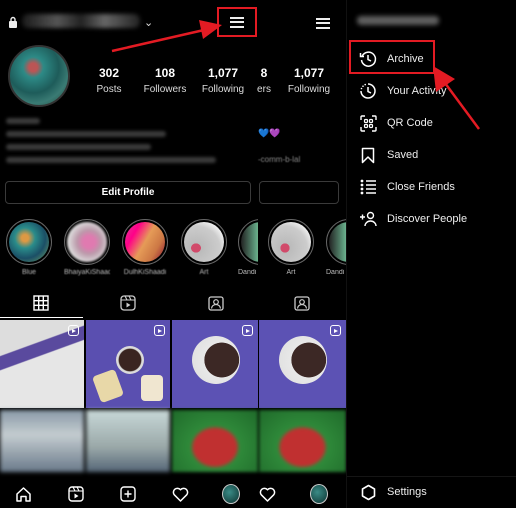 Image resolution: width=516 pixels, height=508 pixels. I want to click on bio-link-blurred, so click(111, 160).